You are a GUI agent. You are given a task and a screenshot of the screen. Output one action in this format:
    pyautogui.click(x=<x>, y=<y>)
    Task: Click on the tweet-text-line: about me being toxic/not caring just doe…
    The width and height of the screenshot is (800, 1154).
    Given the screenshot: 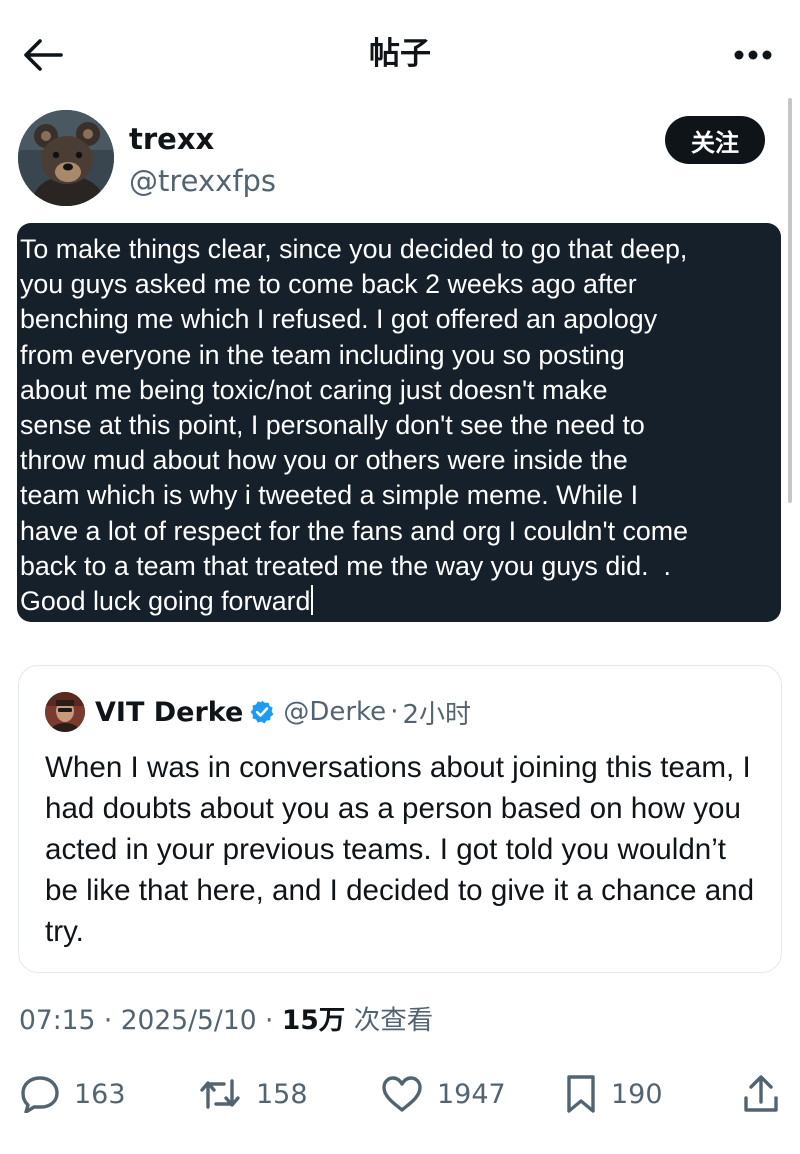 What is the action you would take?
    pyautogui.click(x=314, y=389)
    